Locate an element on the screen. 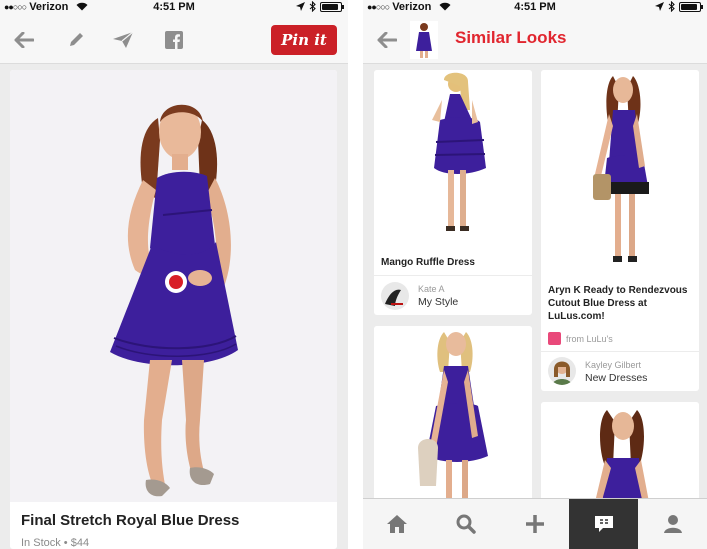 The image size is (707, 549). tab-profile is located at coordinates (672, 524).